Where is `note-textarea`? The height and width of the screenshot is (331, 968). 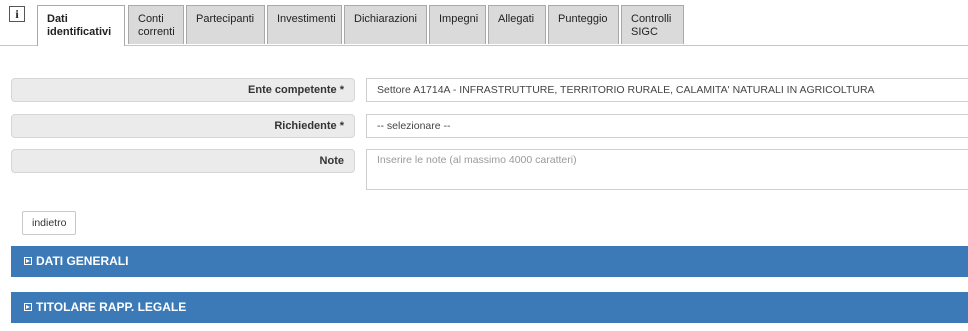 note-textarea is located at coordinates (667, 169).